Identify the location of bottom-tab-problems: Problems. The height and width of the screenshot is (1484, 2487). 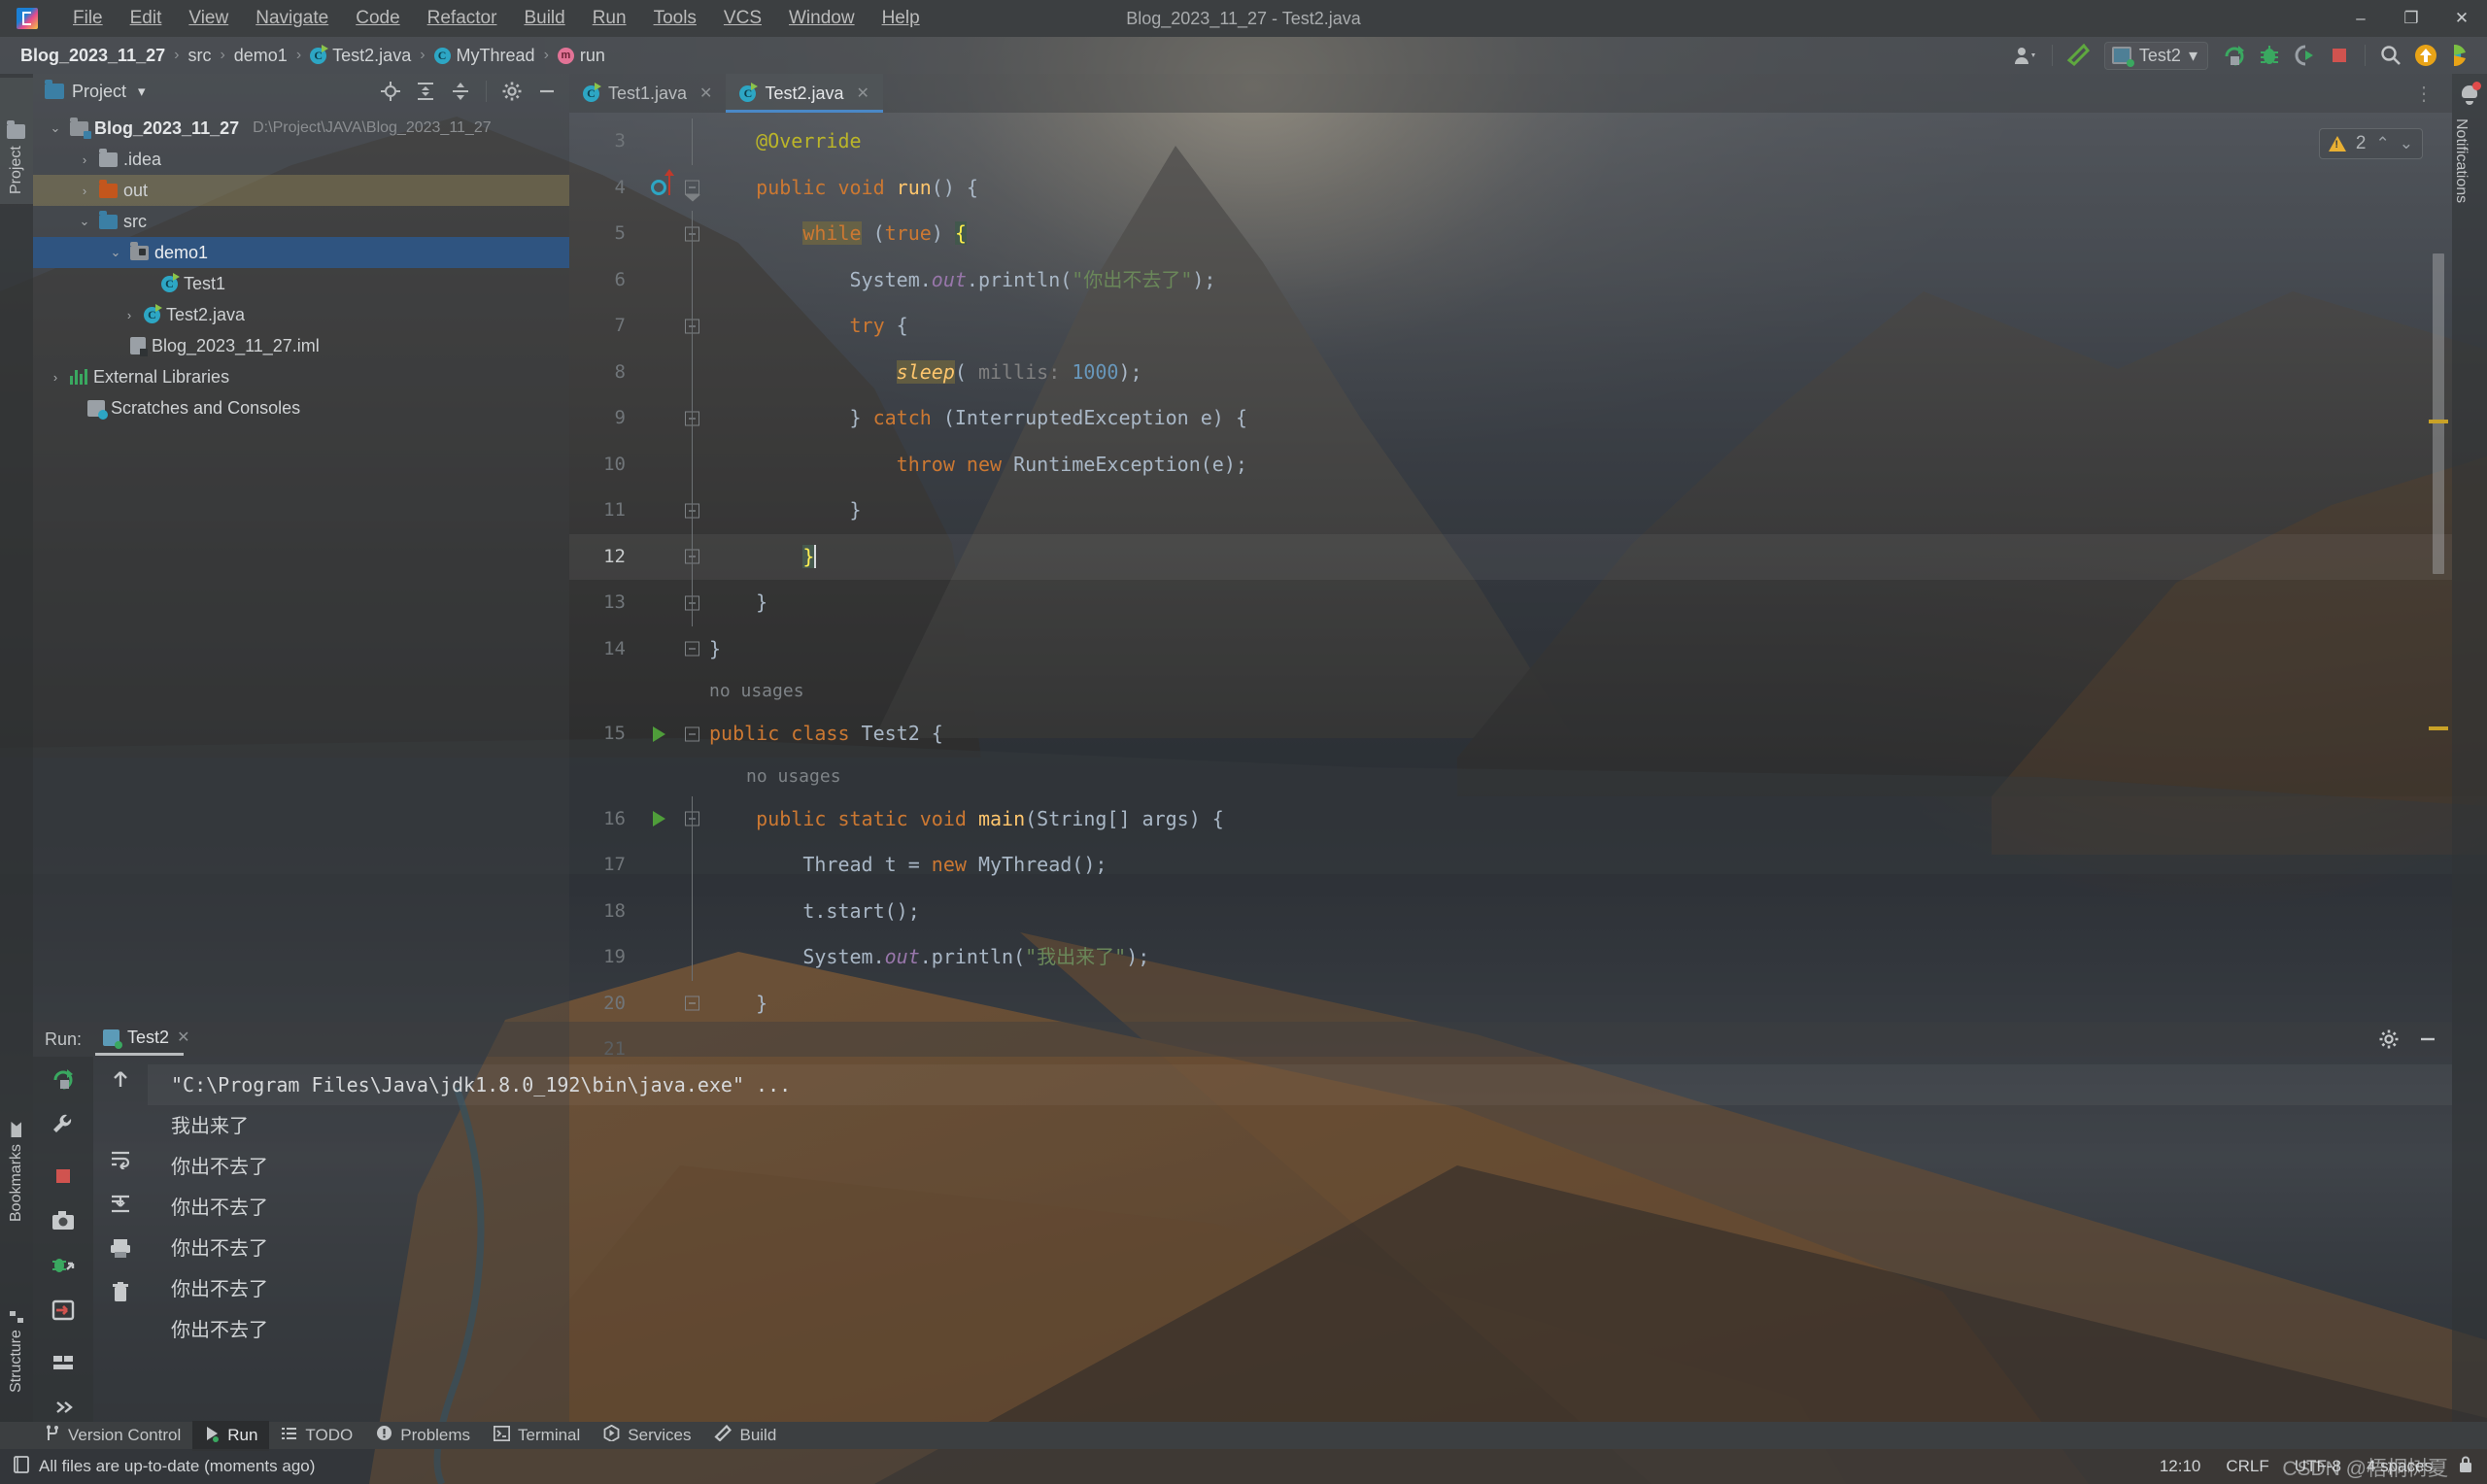
(423, 1436).